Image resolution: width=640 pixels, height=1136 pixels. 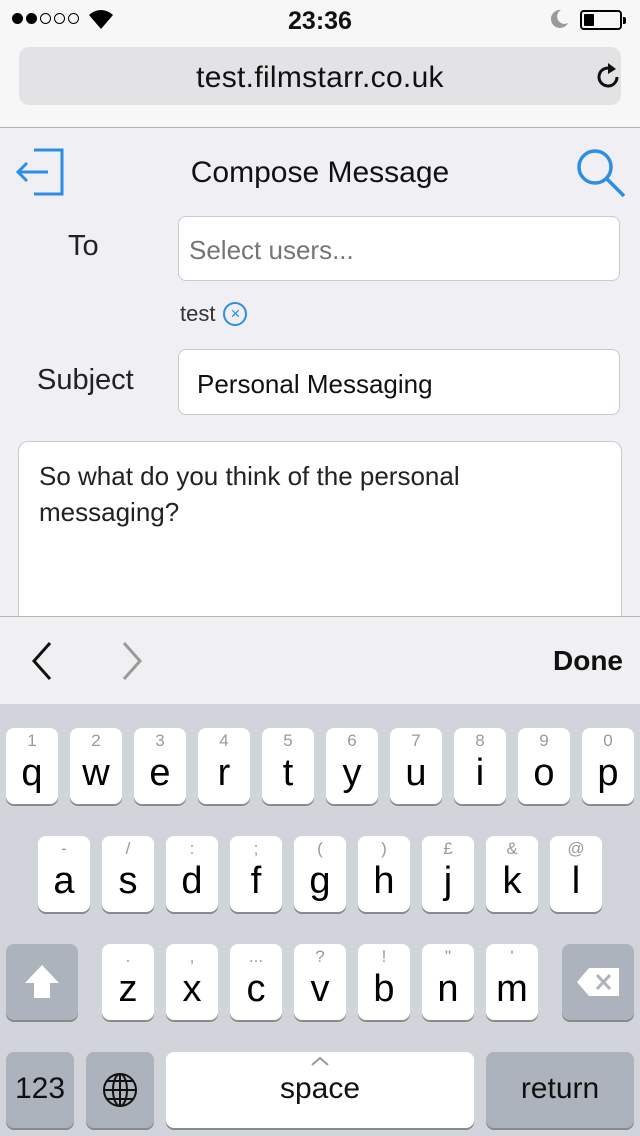 What do you see at coordinates (512, 956) in the screenshot?
I see `key-alt-label: '` at bounding box center [512, 956].